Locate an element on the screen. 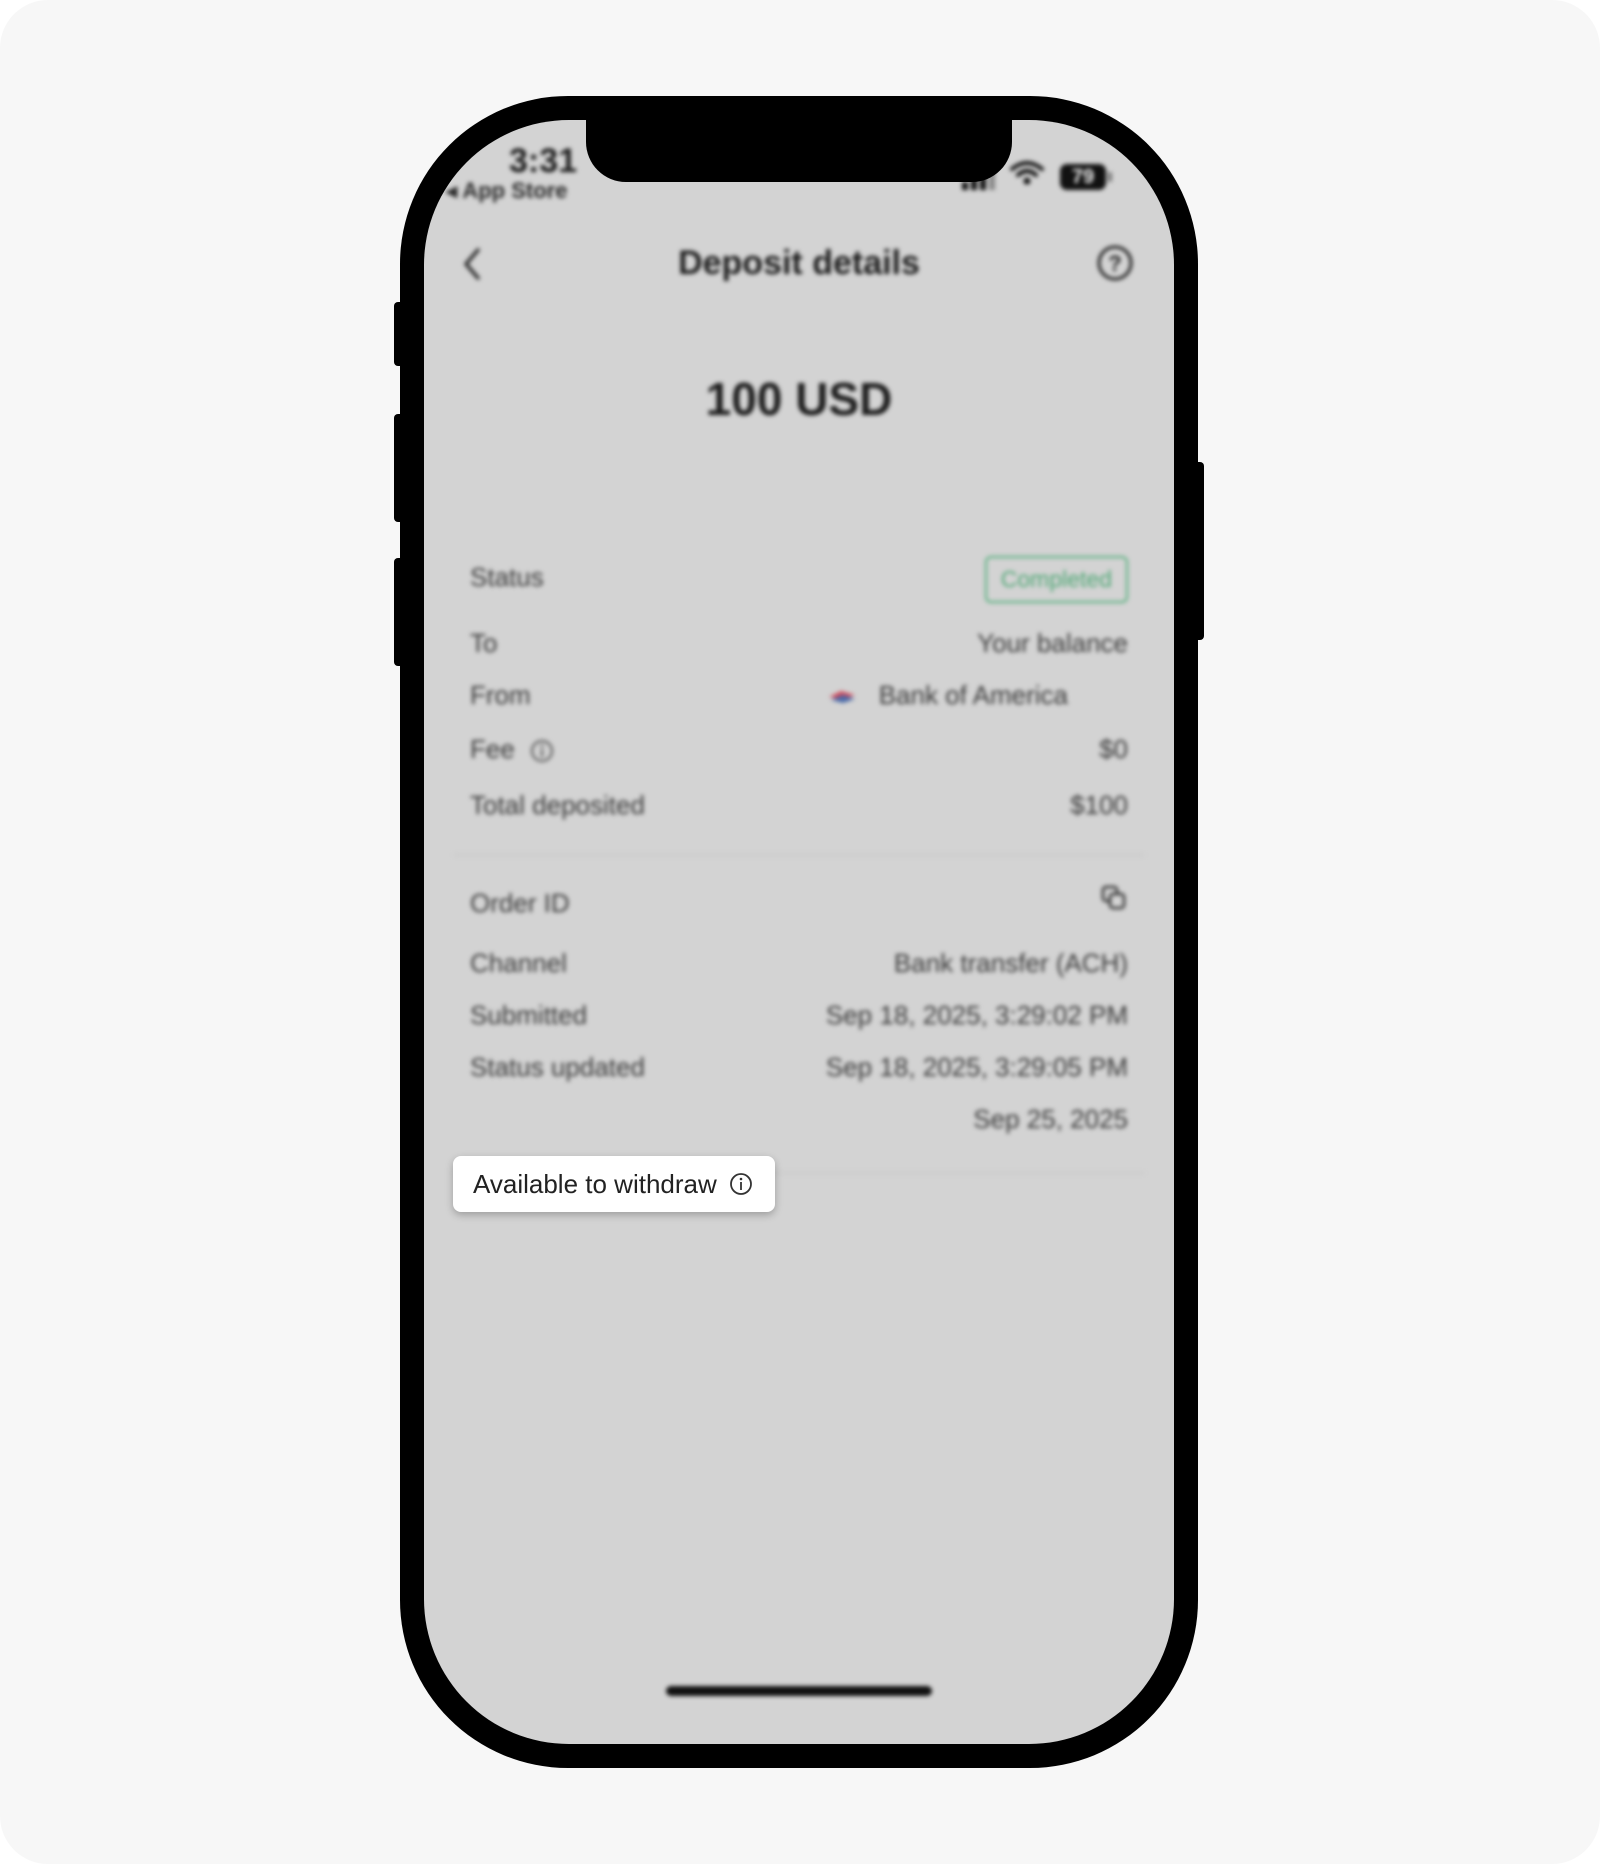 The height and width of the screenshot is (1864, 1600). help-icon: ? is located at coordinates (1115, 265).